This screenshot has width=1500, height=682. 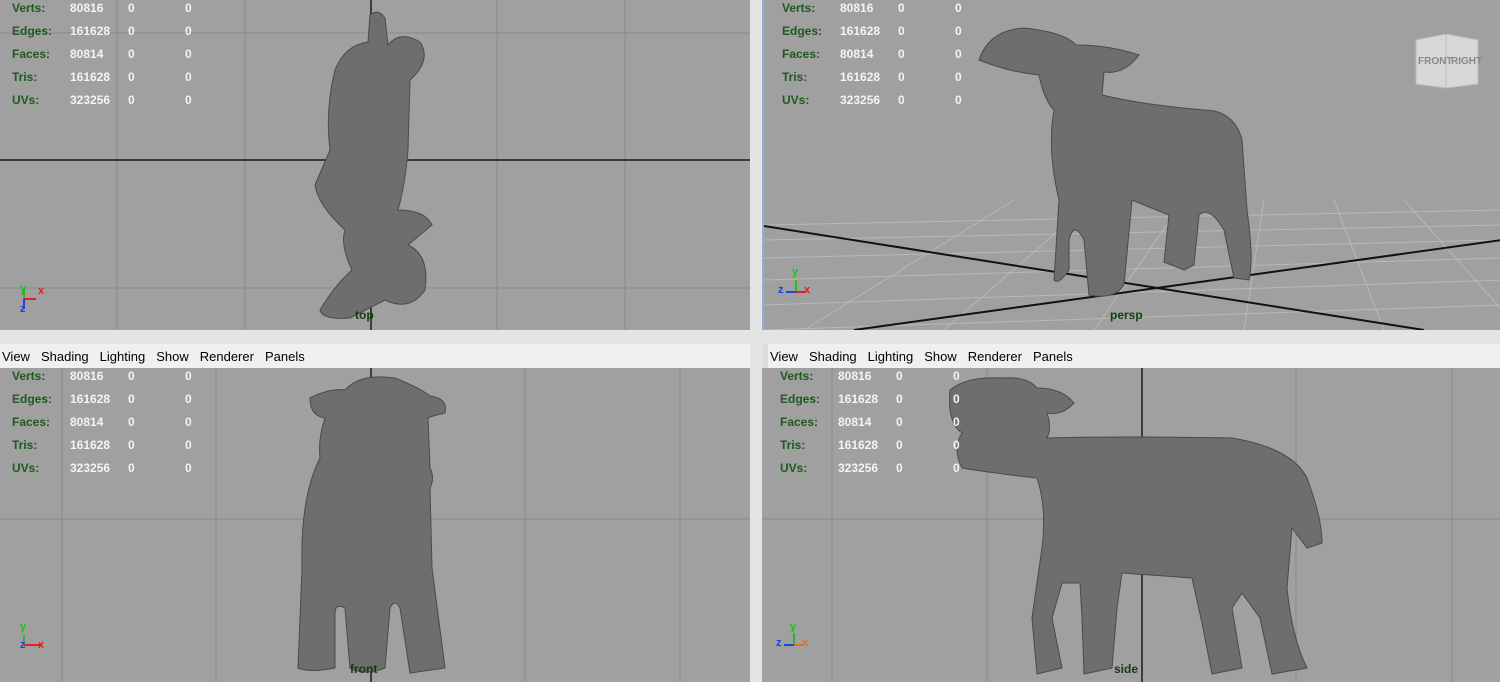 What do you see at coordinates (1447, 61) in the screenshot?
I see `view-cube: FRONT RIGHT` at bounding box center [1447, 61].